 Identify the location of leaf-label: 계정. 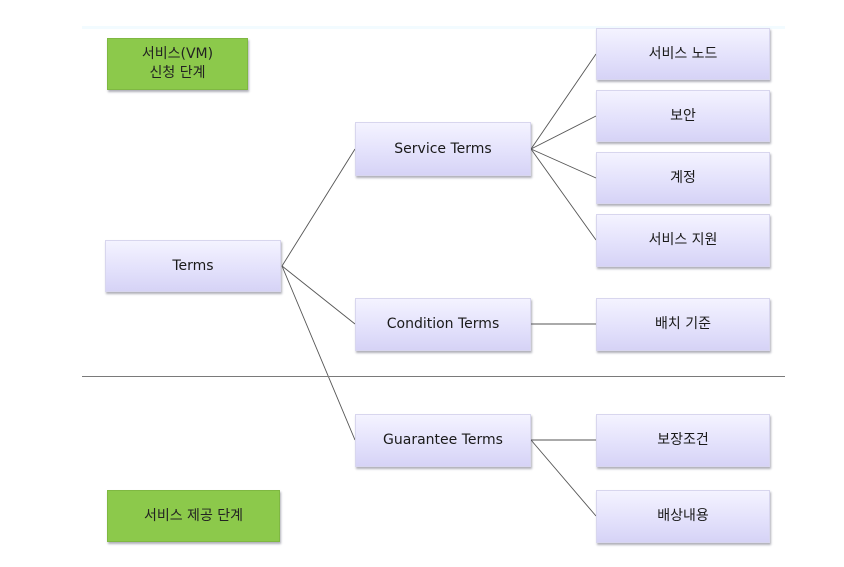
(683, 177).